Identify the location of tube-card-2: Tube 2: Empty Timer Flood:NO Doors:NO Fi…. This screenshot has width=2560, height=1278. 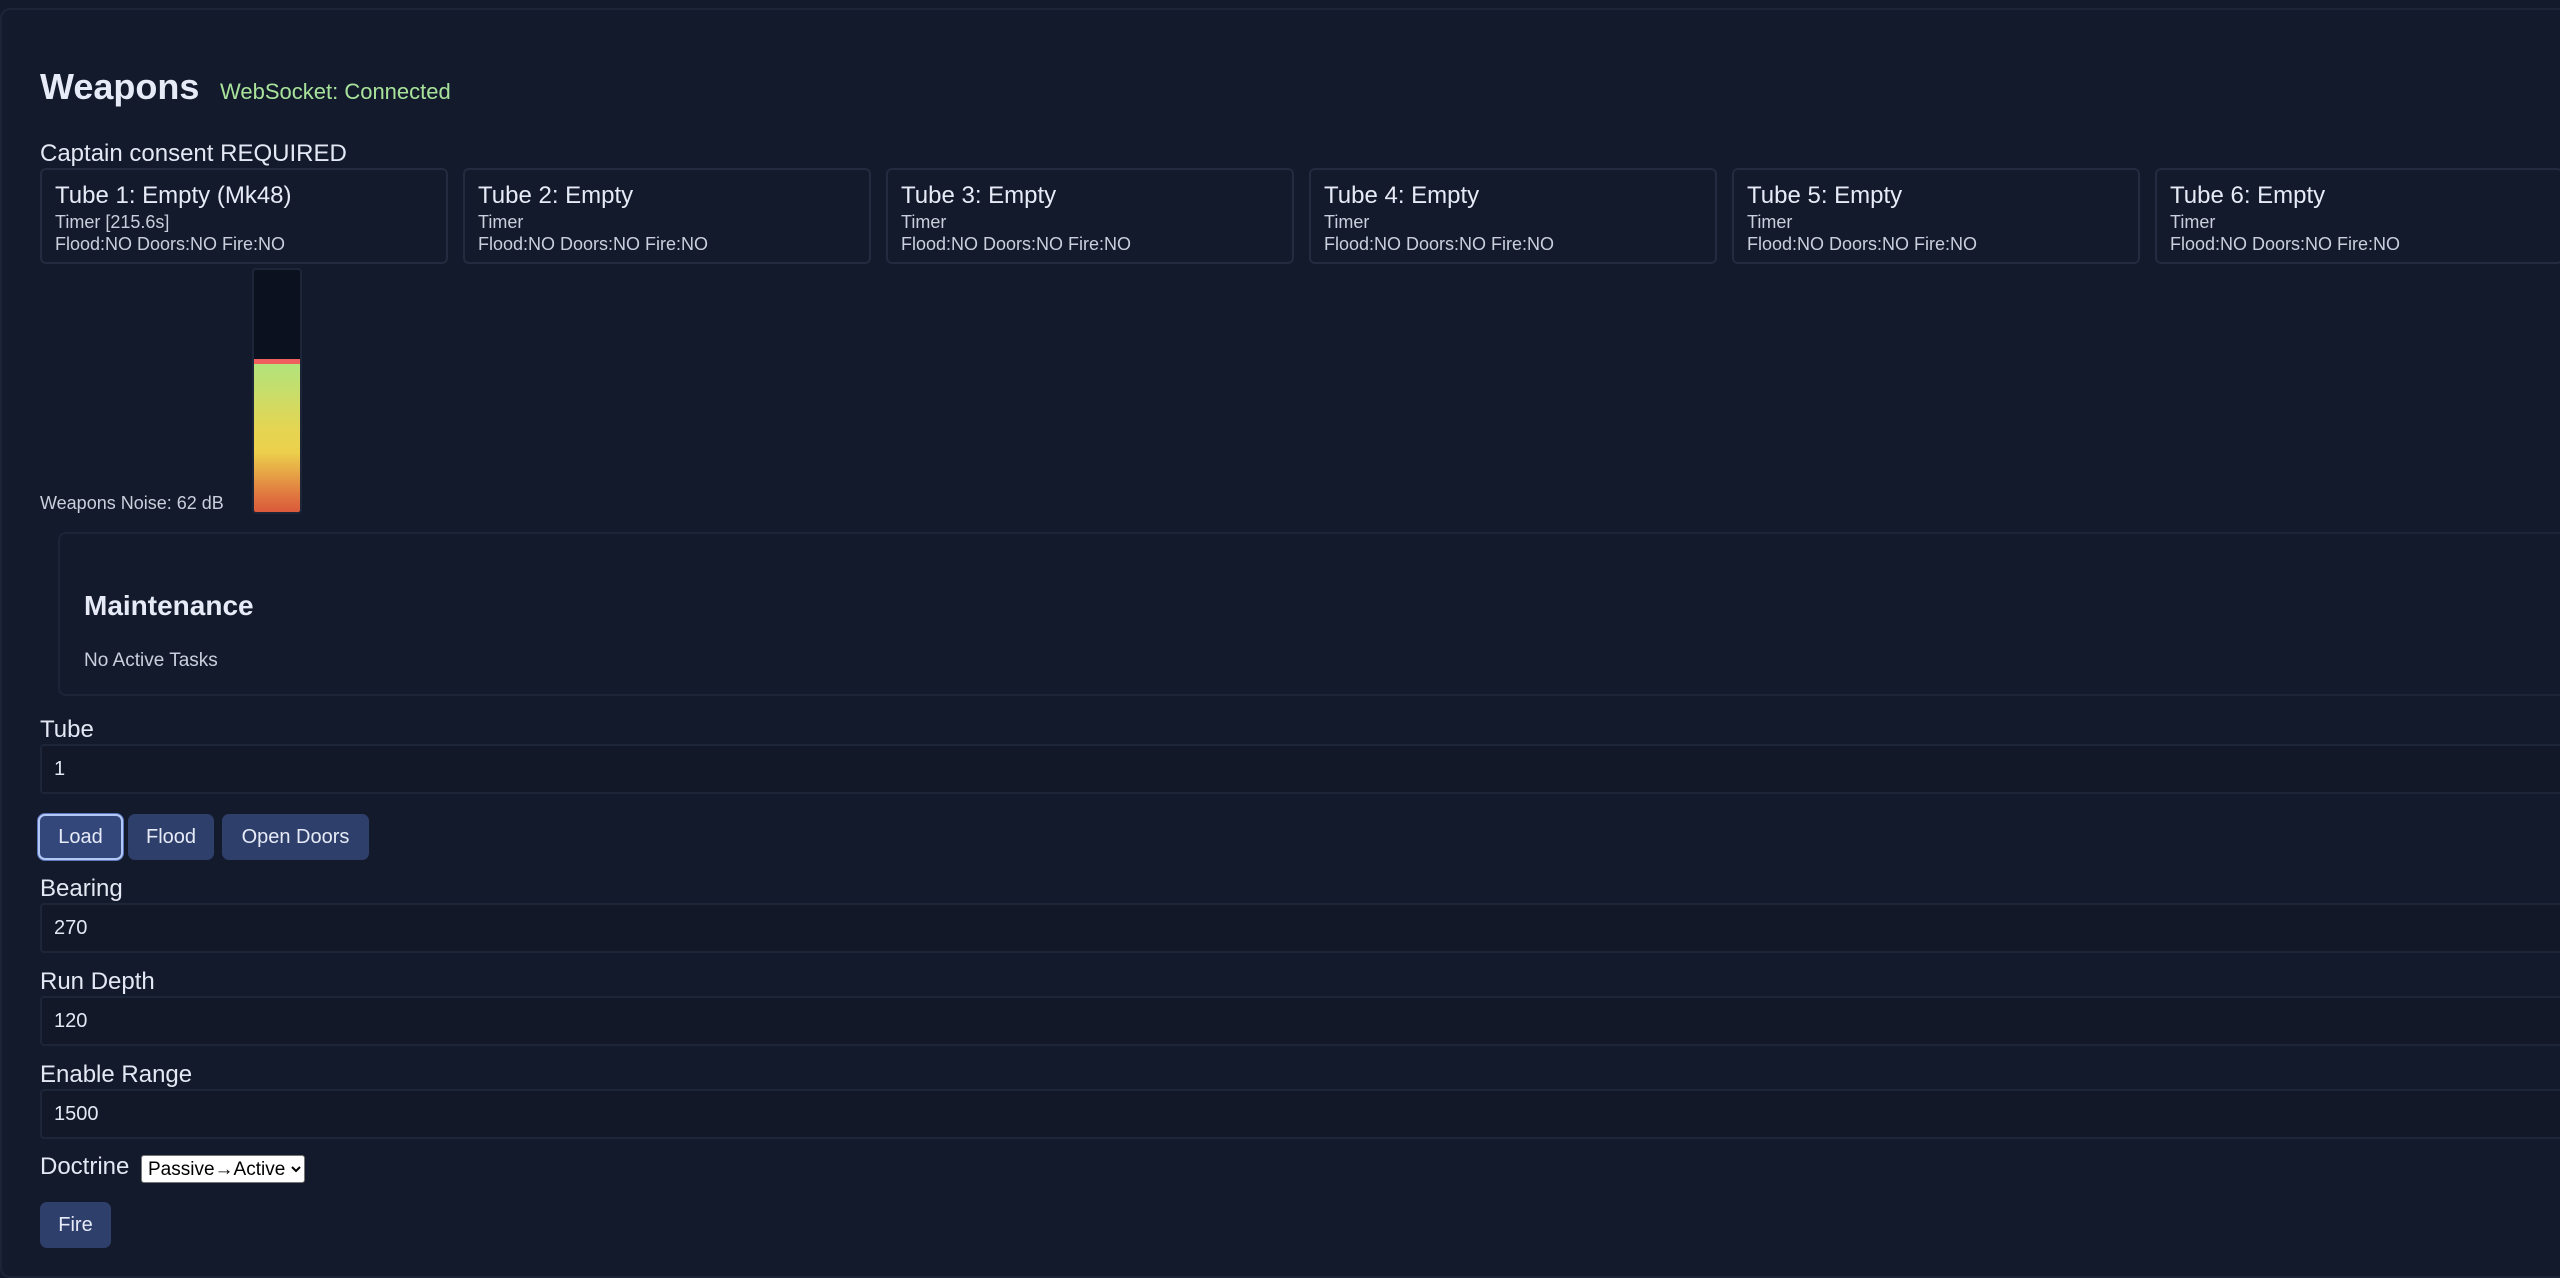
(667, 216).